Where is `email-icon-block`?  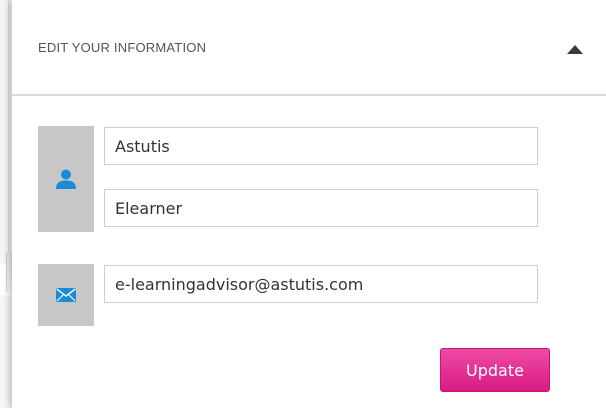
email-icon-block is located at coordinates (66, 295).